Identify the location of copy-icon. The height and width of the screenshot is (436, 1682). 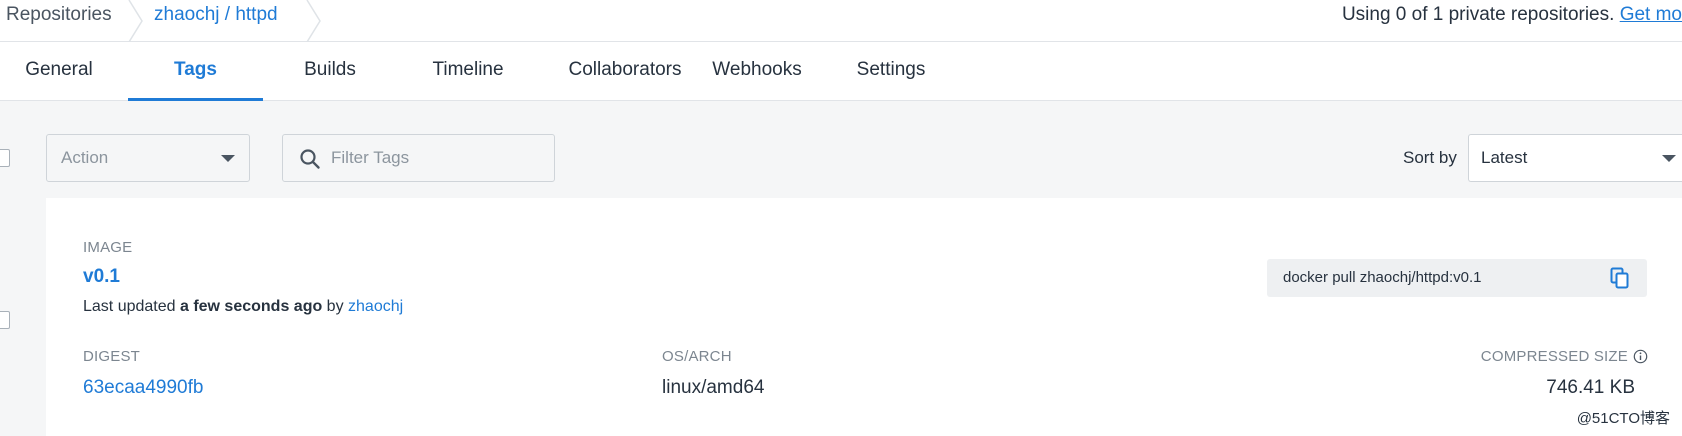
(1620, 278).